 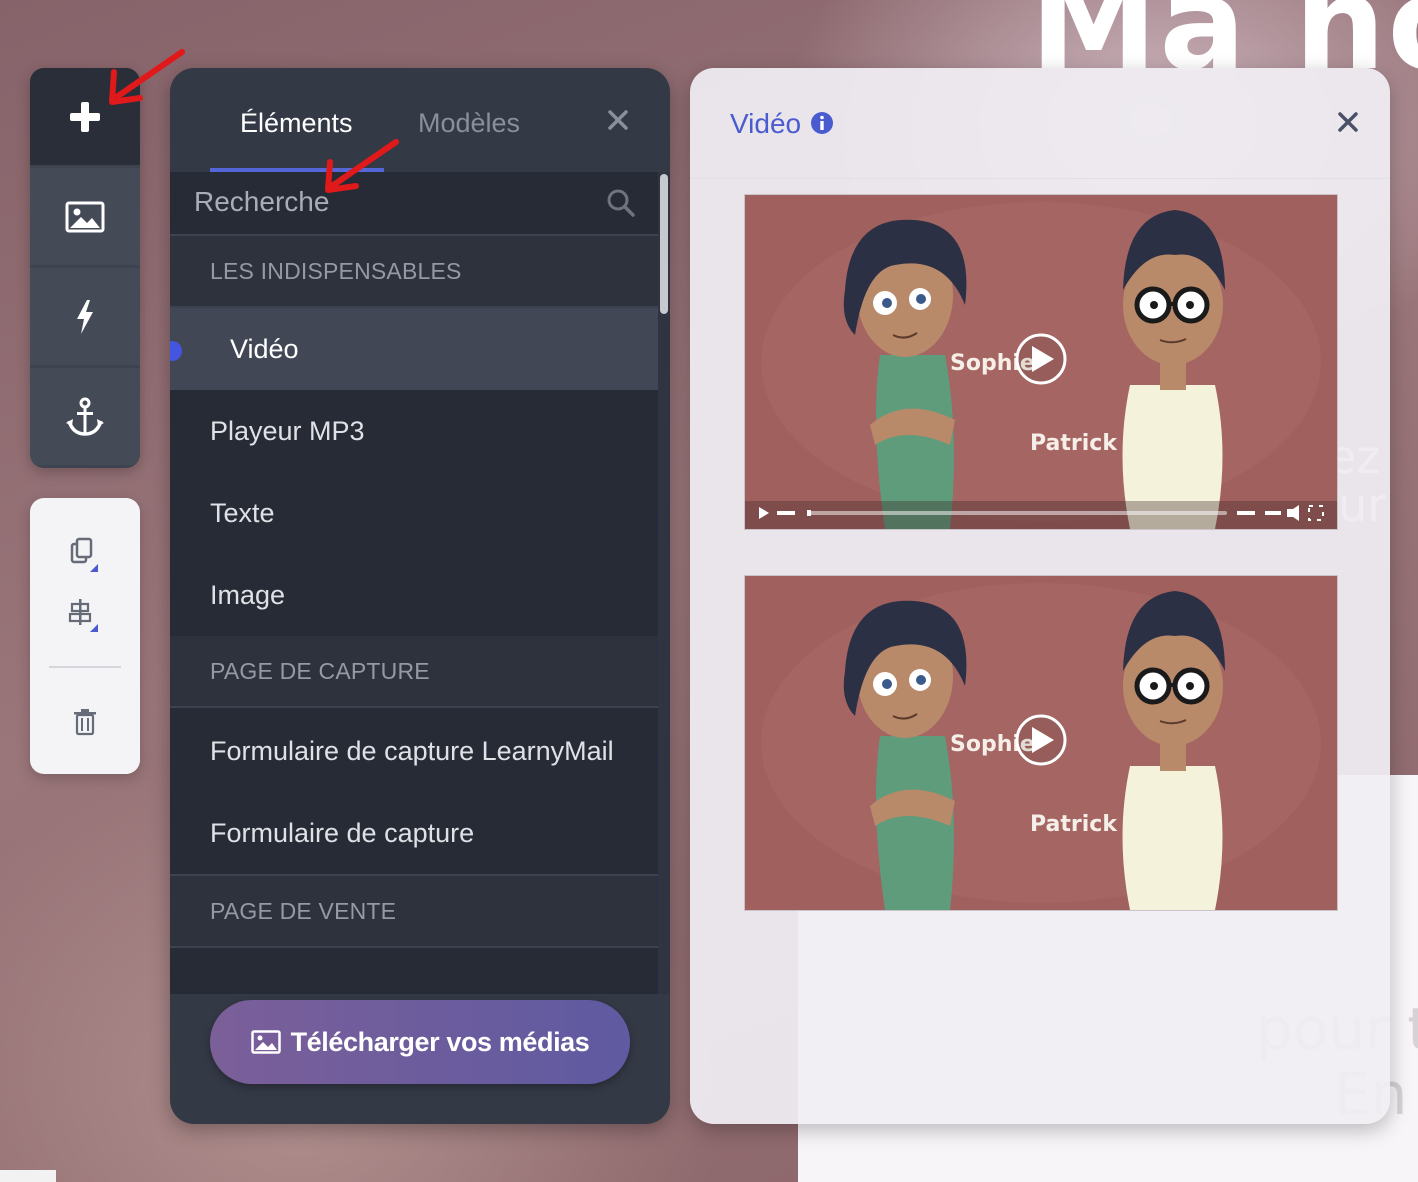 I want to click on list-scrollbar, so click(x=664, y=583).